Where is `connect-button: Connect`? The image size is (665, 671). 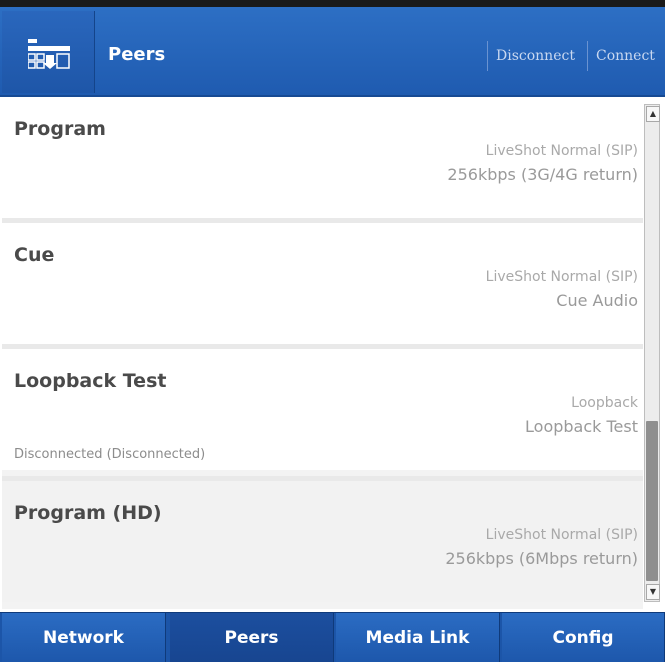
connect-button: Connect is located at coordinates (621, 56).